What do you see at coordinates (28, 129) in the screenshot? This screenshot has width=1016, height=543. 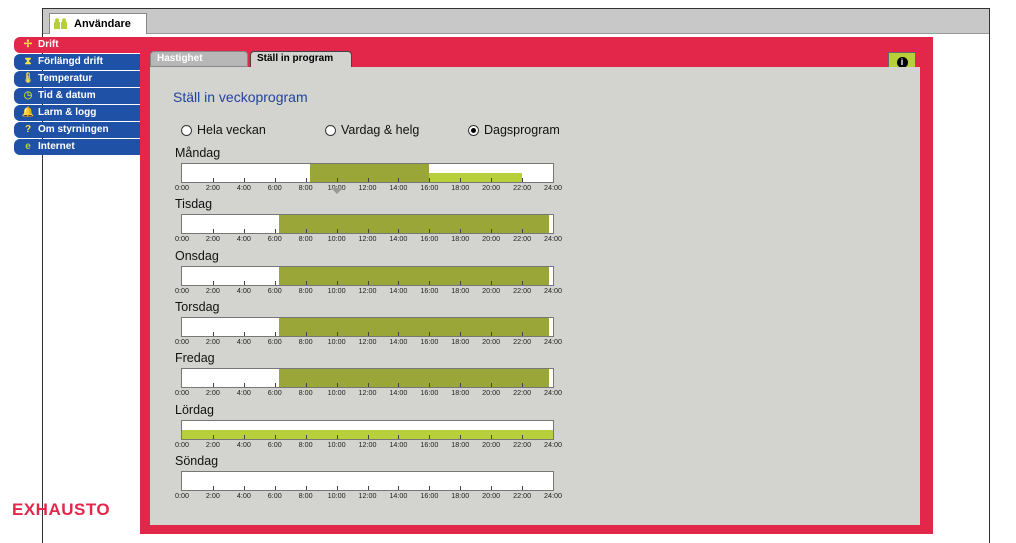 I see `question-icon: ?` at bounding box center [28, 129].